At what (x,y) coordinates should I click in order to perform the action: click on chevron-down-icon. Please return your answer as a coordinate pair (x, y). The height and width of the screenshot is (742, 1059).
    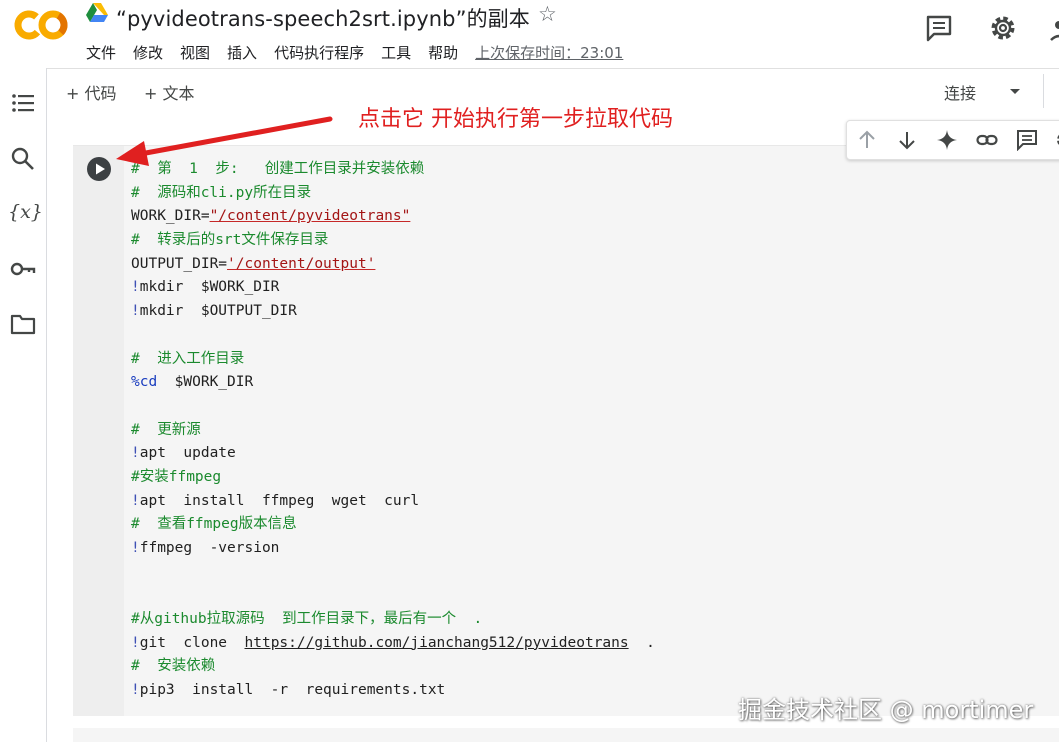
    Looking at the image, I should click on (1015, 91).